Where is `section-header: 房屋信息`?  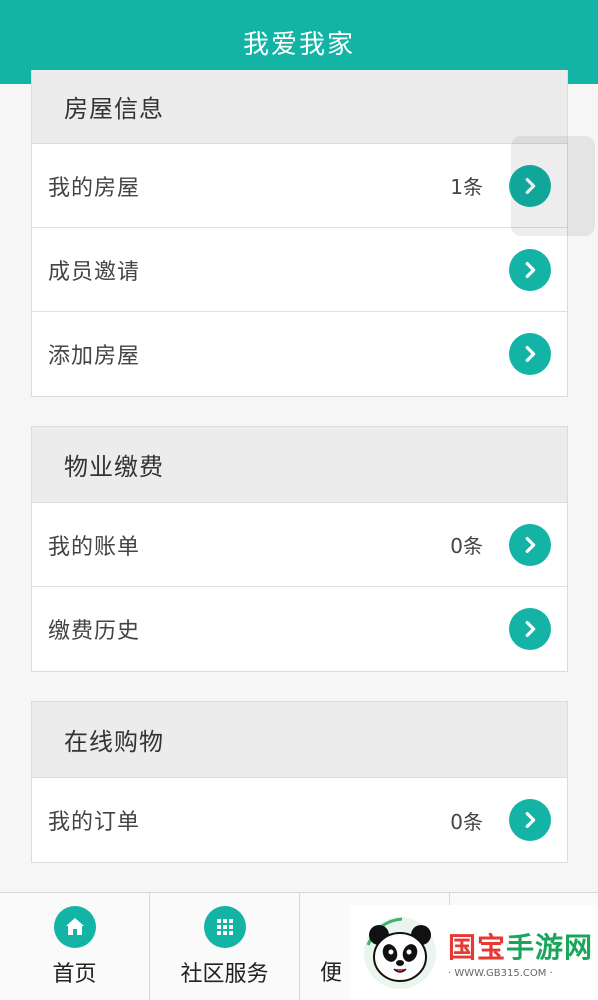 section-header: 房屋信息 is located at coordinates (299, 107).